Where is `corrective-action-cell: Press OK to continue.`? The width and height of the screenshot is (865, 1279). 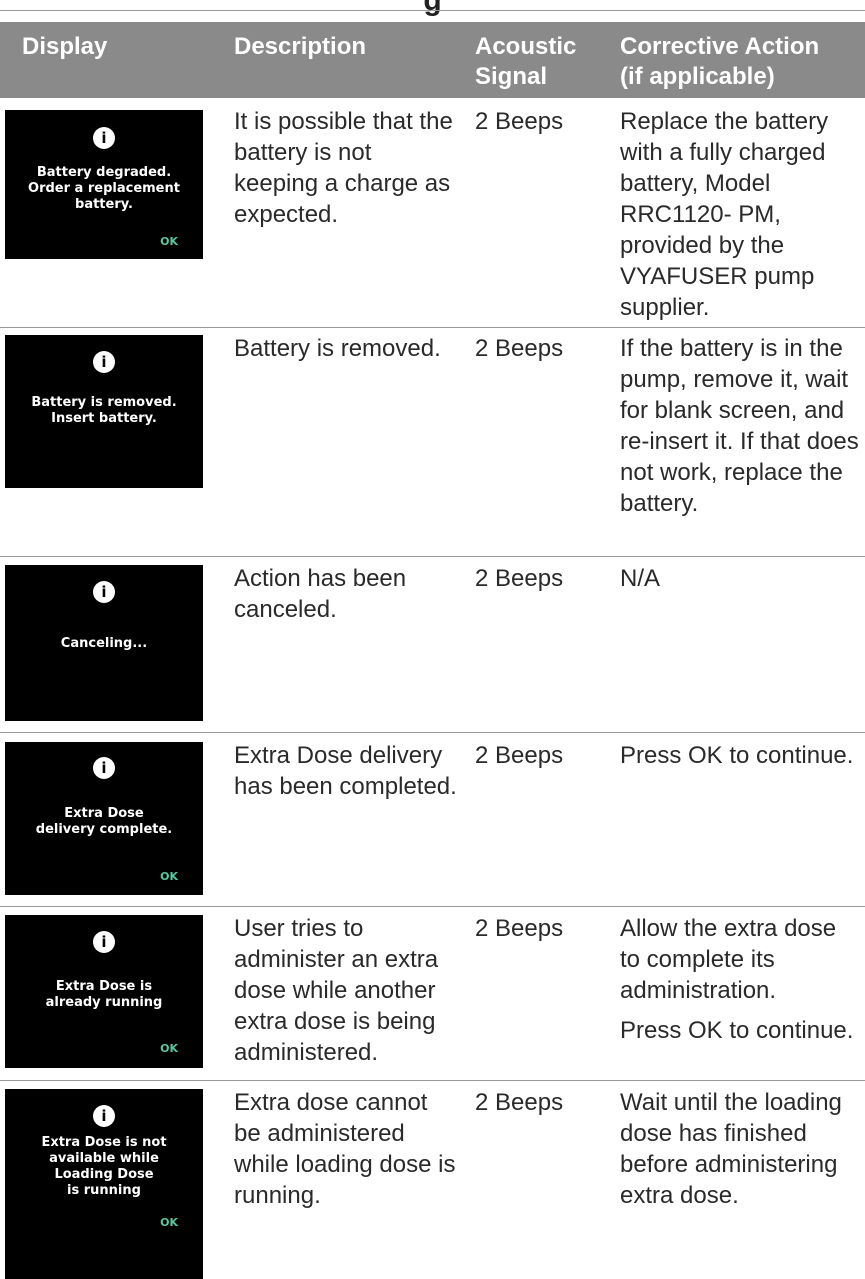 corrective-action-cell: Press OK to continue. is located at coordinates (740, 755).